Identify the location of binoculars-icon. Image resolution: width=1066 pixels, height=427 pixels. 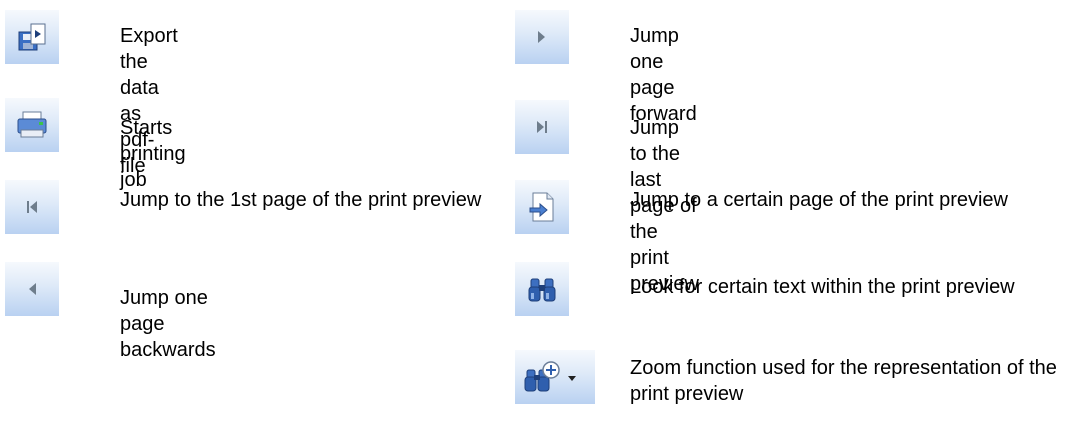
(542, 290).